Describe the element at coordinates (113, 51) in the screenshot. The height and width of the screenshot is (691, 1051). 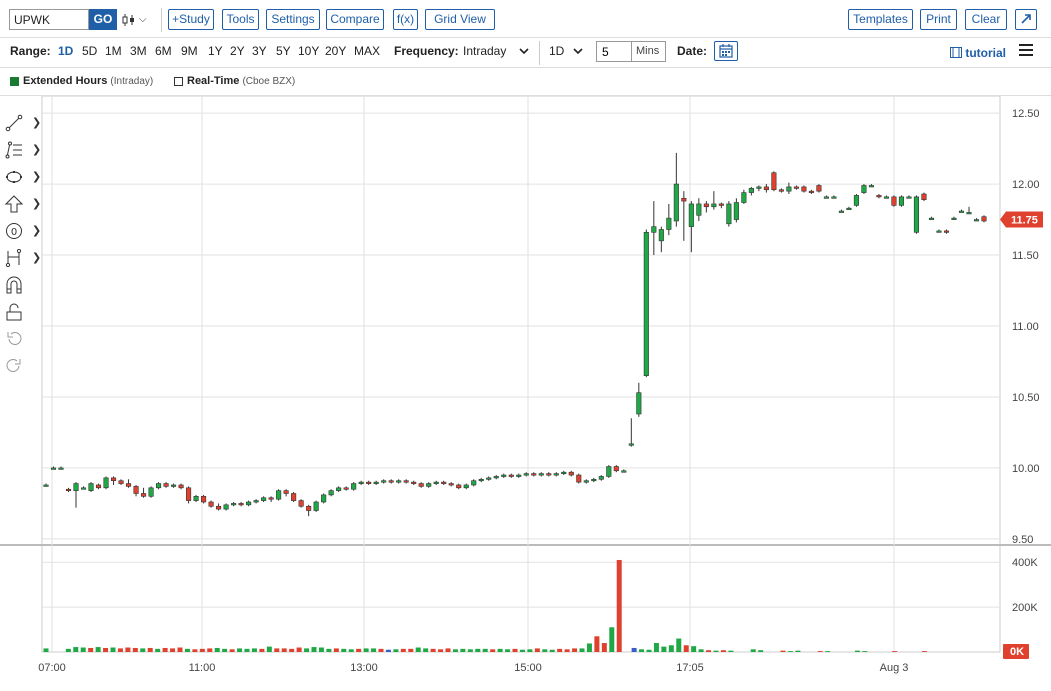
I see `range-1m: 1M` at that location.